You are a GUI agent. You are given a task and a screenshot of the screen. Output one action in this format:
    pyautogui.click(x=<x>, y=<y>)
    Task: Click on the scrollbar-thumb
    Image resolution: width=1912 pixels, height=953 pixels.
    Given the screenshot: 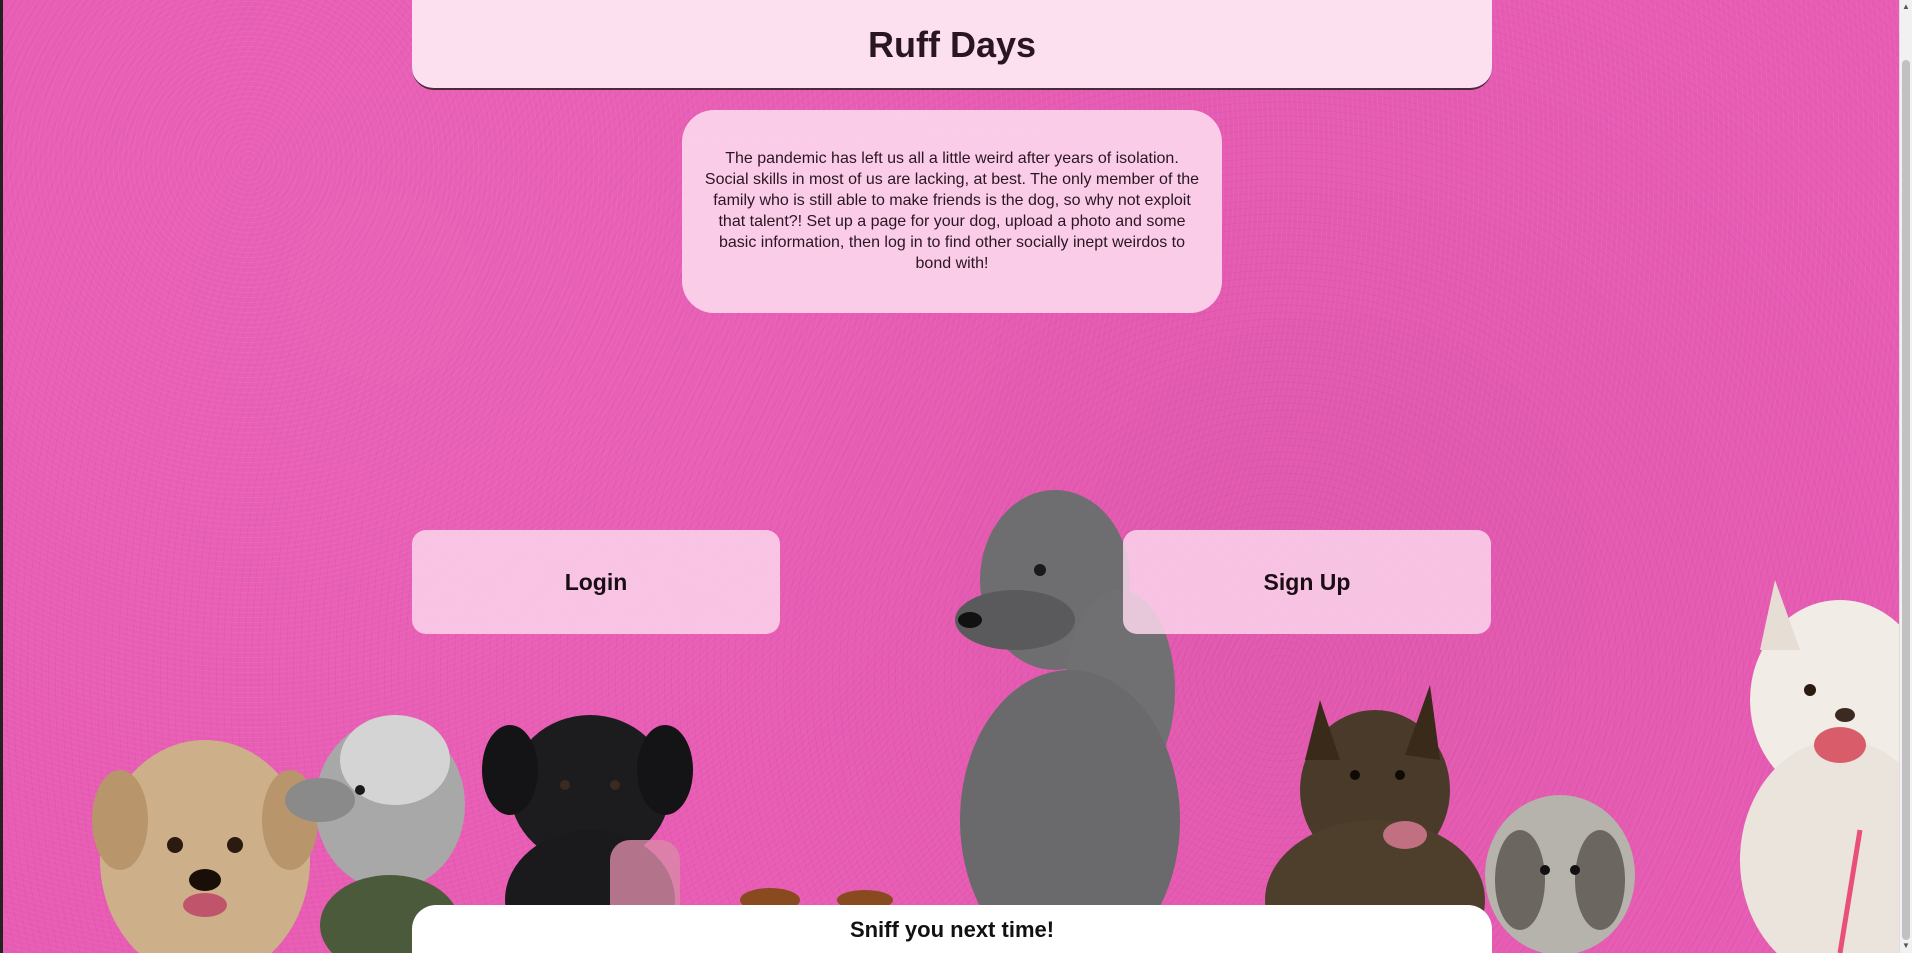 What is the action you would take?
    pyautogui.click(x=1906, y=500)
    